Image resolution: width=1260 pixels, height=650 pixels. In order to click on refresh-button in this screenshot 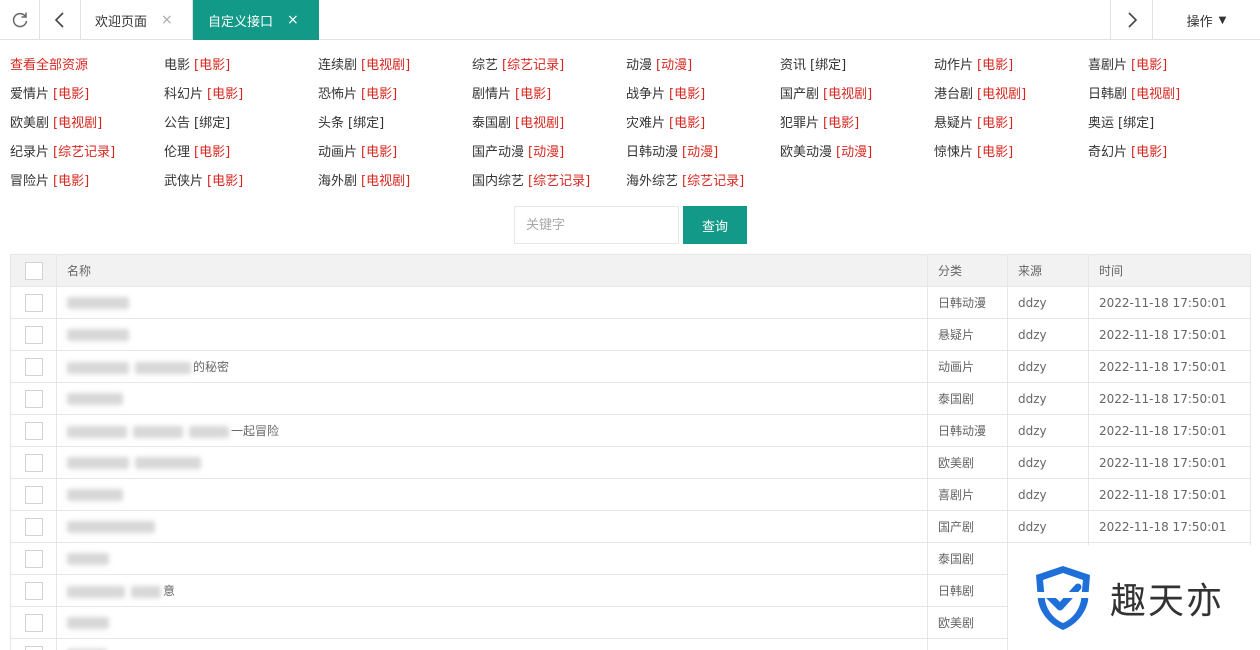, I will do `click(20, 20)`.